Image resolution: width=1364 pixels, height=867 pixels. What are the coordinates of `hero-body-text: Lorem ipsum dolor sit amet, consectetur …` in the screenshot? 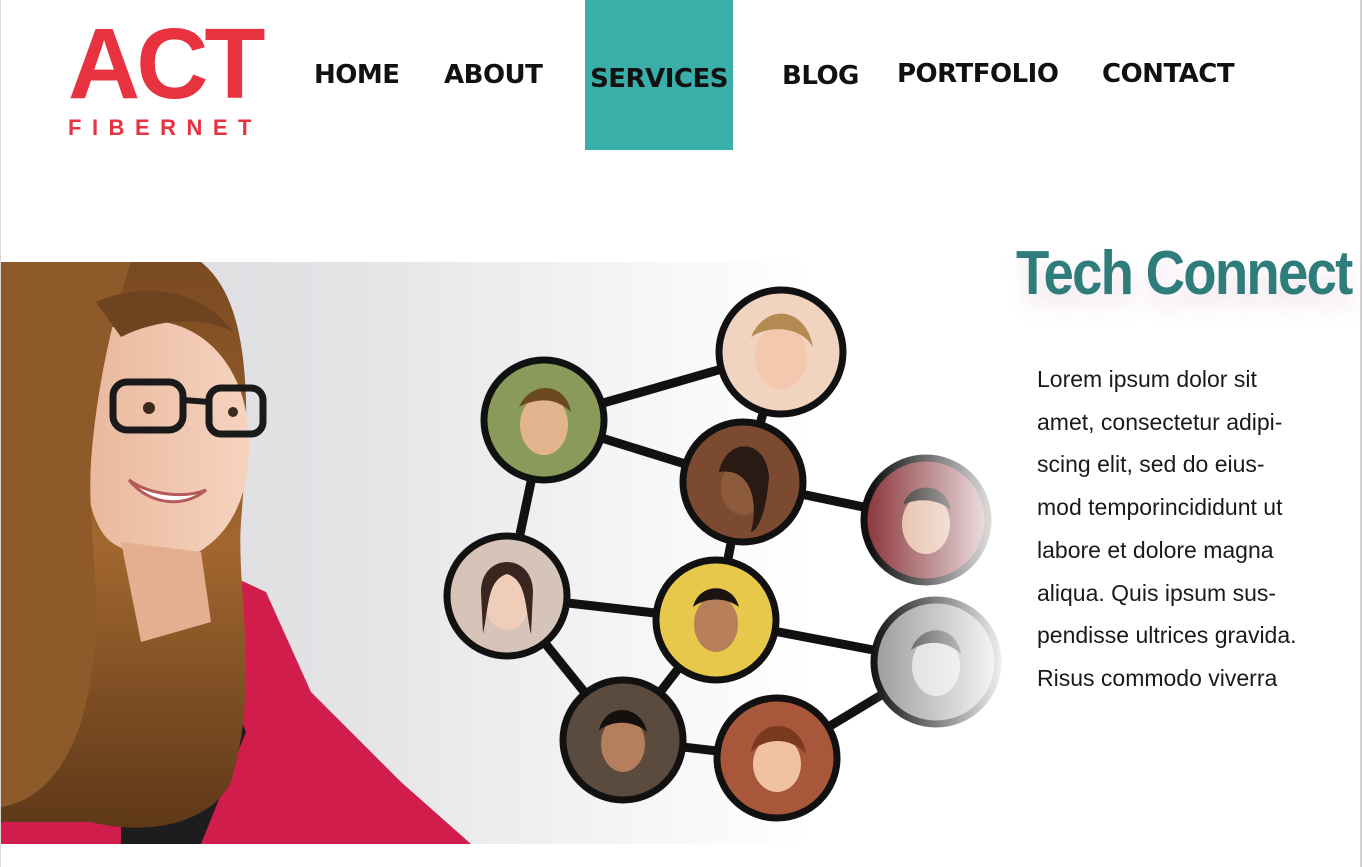 It's located at (1187, 529).